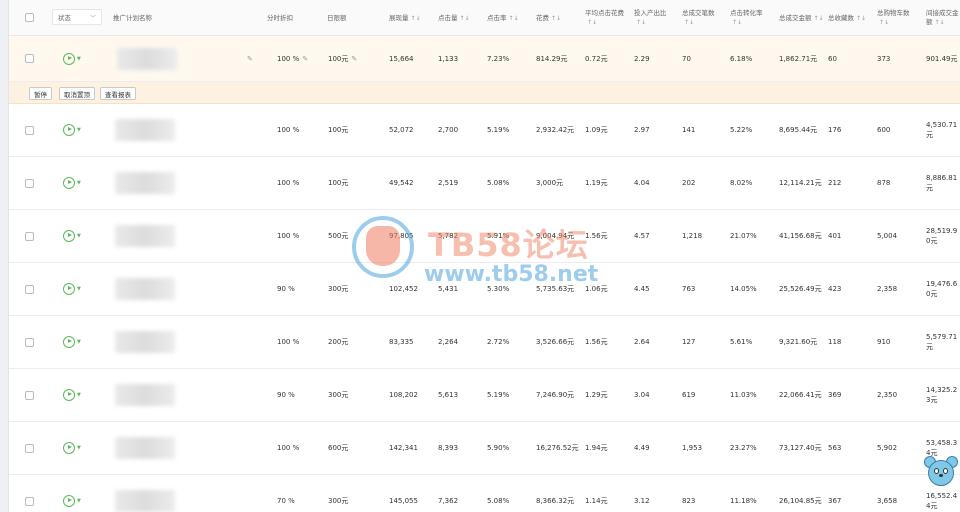 The width and height of the screenshot is (960, 512). Describe the element at coordinates (448, 448) in the screenshot. I see `cell-clicks: 8,393` at that location.